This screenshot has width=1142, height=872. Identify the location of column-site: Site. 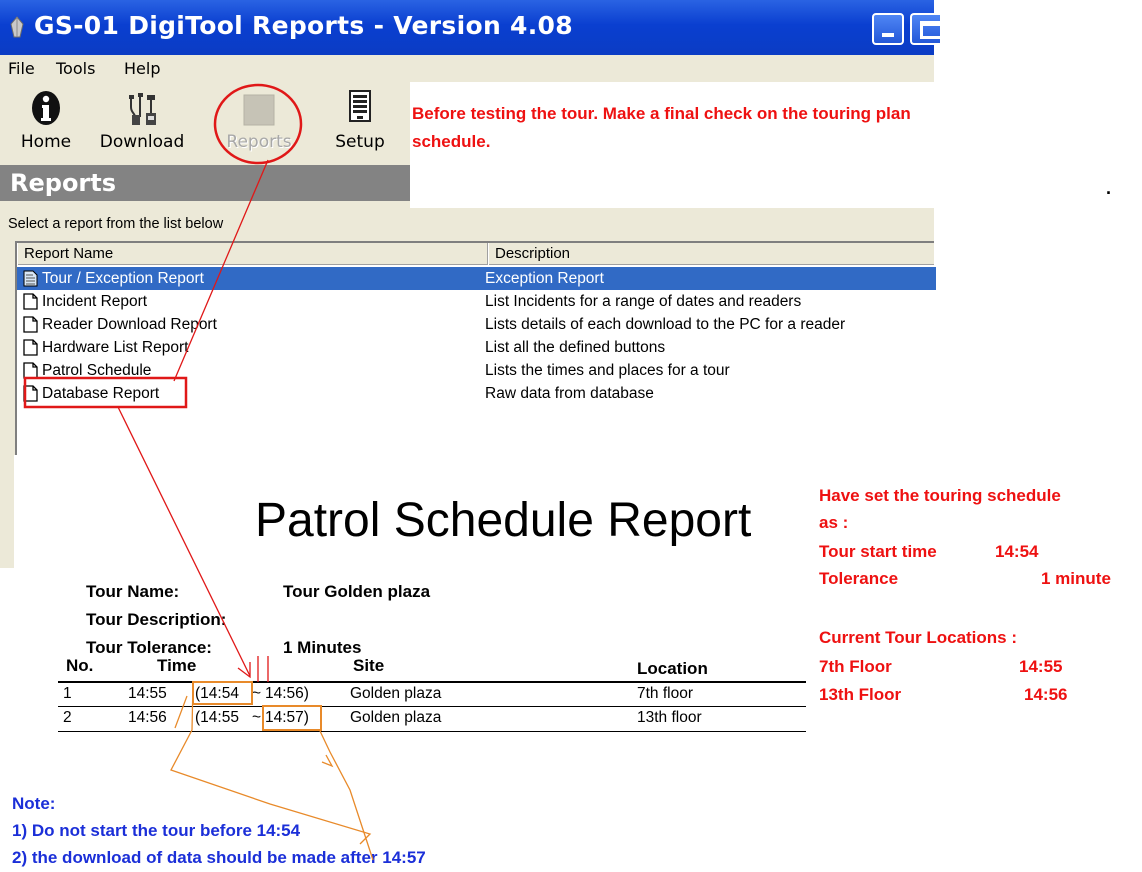
(369, 665).